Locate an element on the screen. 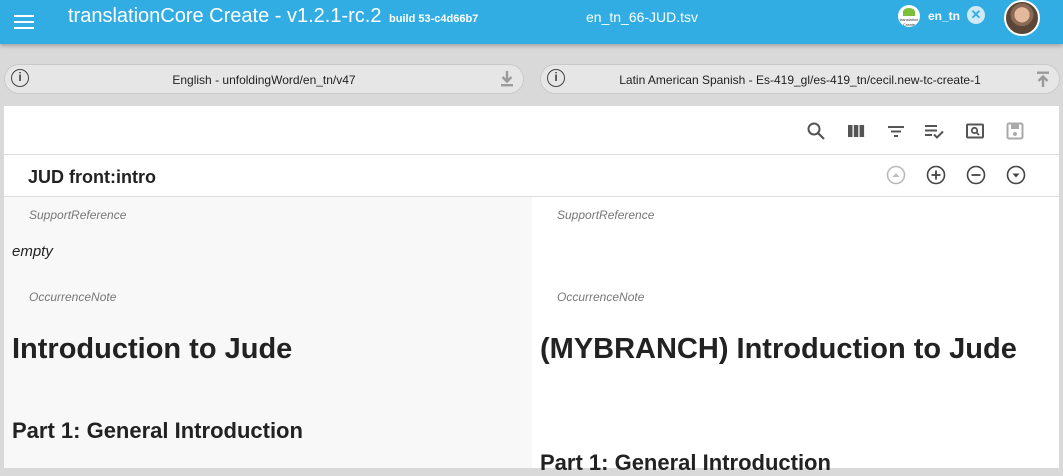  organization-logo: translation Create is located at coordinates (909, 16).